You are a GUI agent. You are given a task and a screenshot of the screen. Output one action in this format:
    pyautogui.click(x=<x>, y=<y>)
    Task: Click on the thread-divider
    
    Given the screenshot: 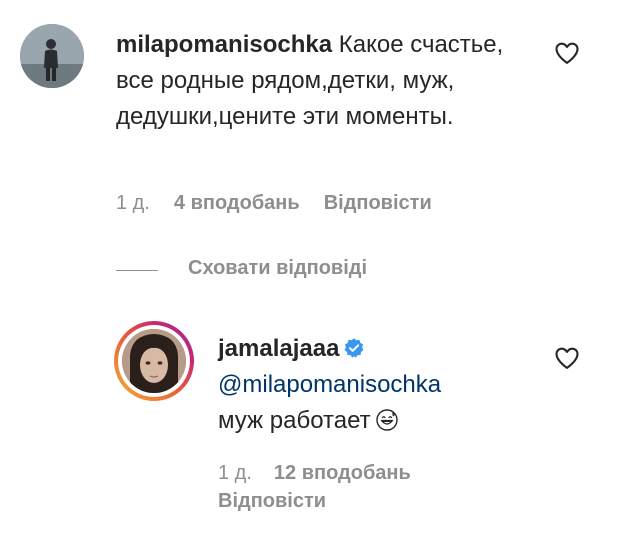 What is the action you would take?
    pyautogui.click(x=137, y=270)
    